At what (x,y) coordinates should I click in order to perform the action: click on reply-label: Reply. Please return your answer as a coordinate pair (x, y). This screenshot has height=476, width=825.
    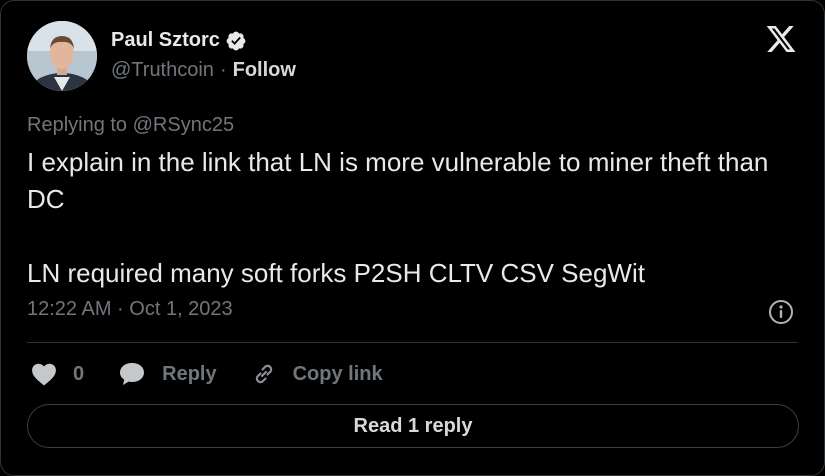
    Looking at the image, I should click on (189, 373).